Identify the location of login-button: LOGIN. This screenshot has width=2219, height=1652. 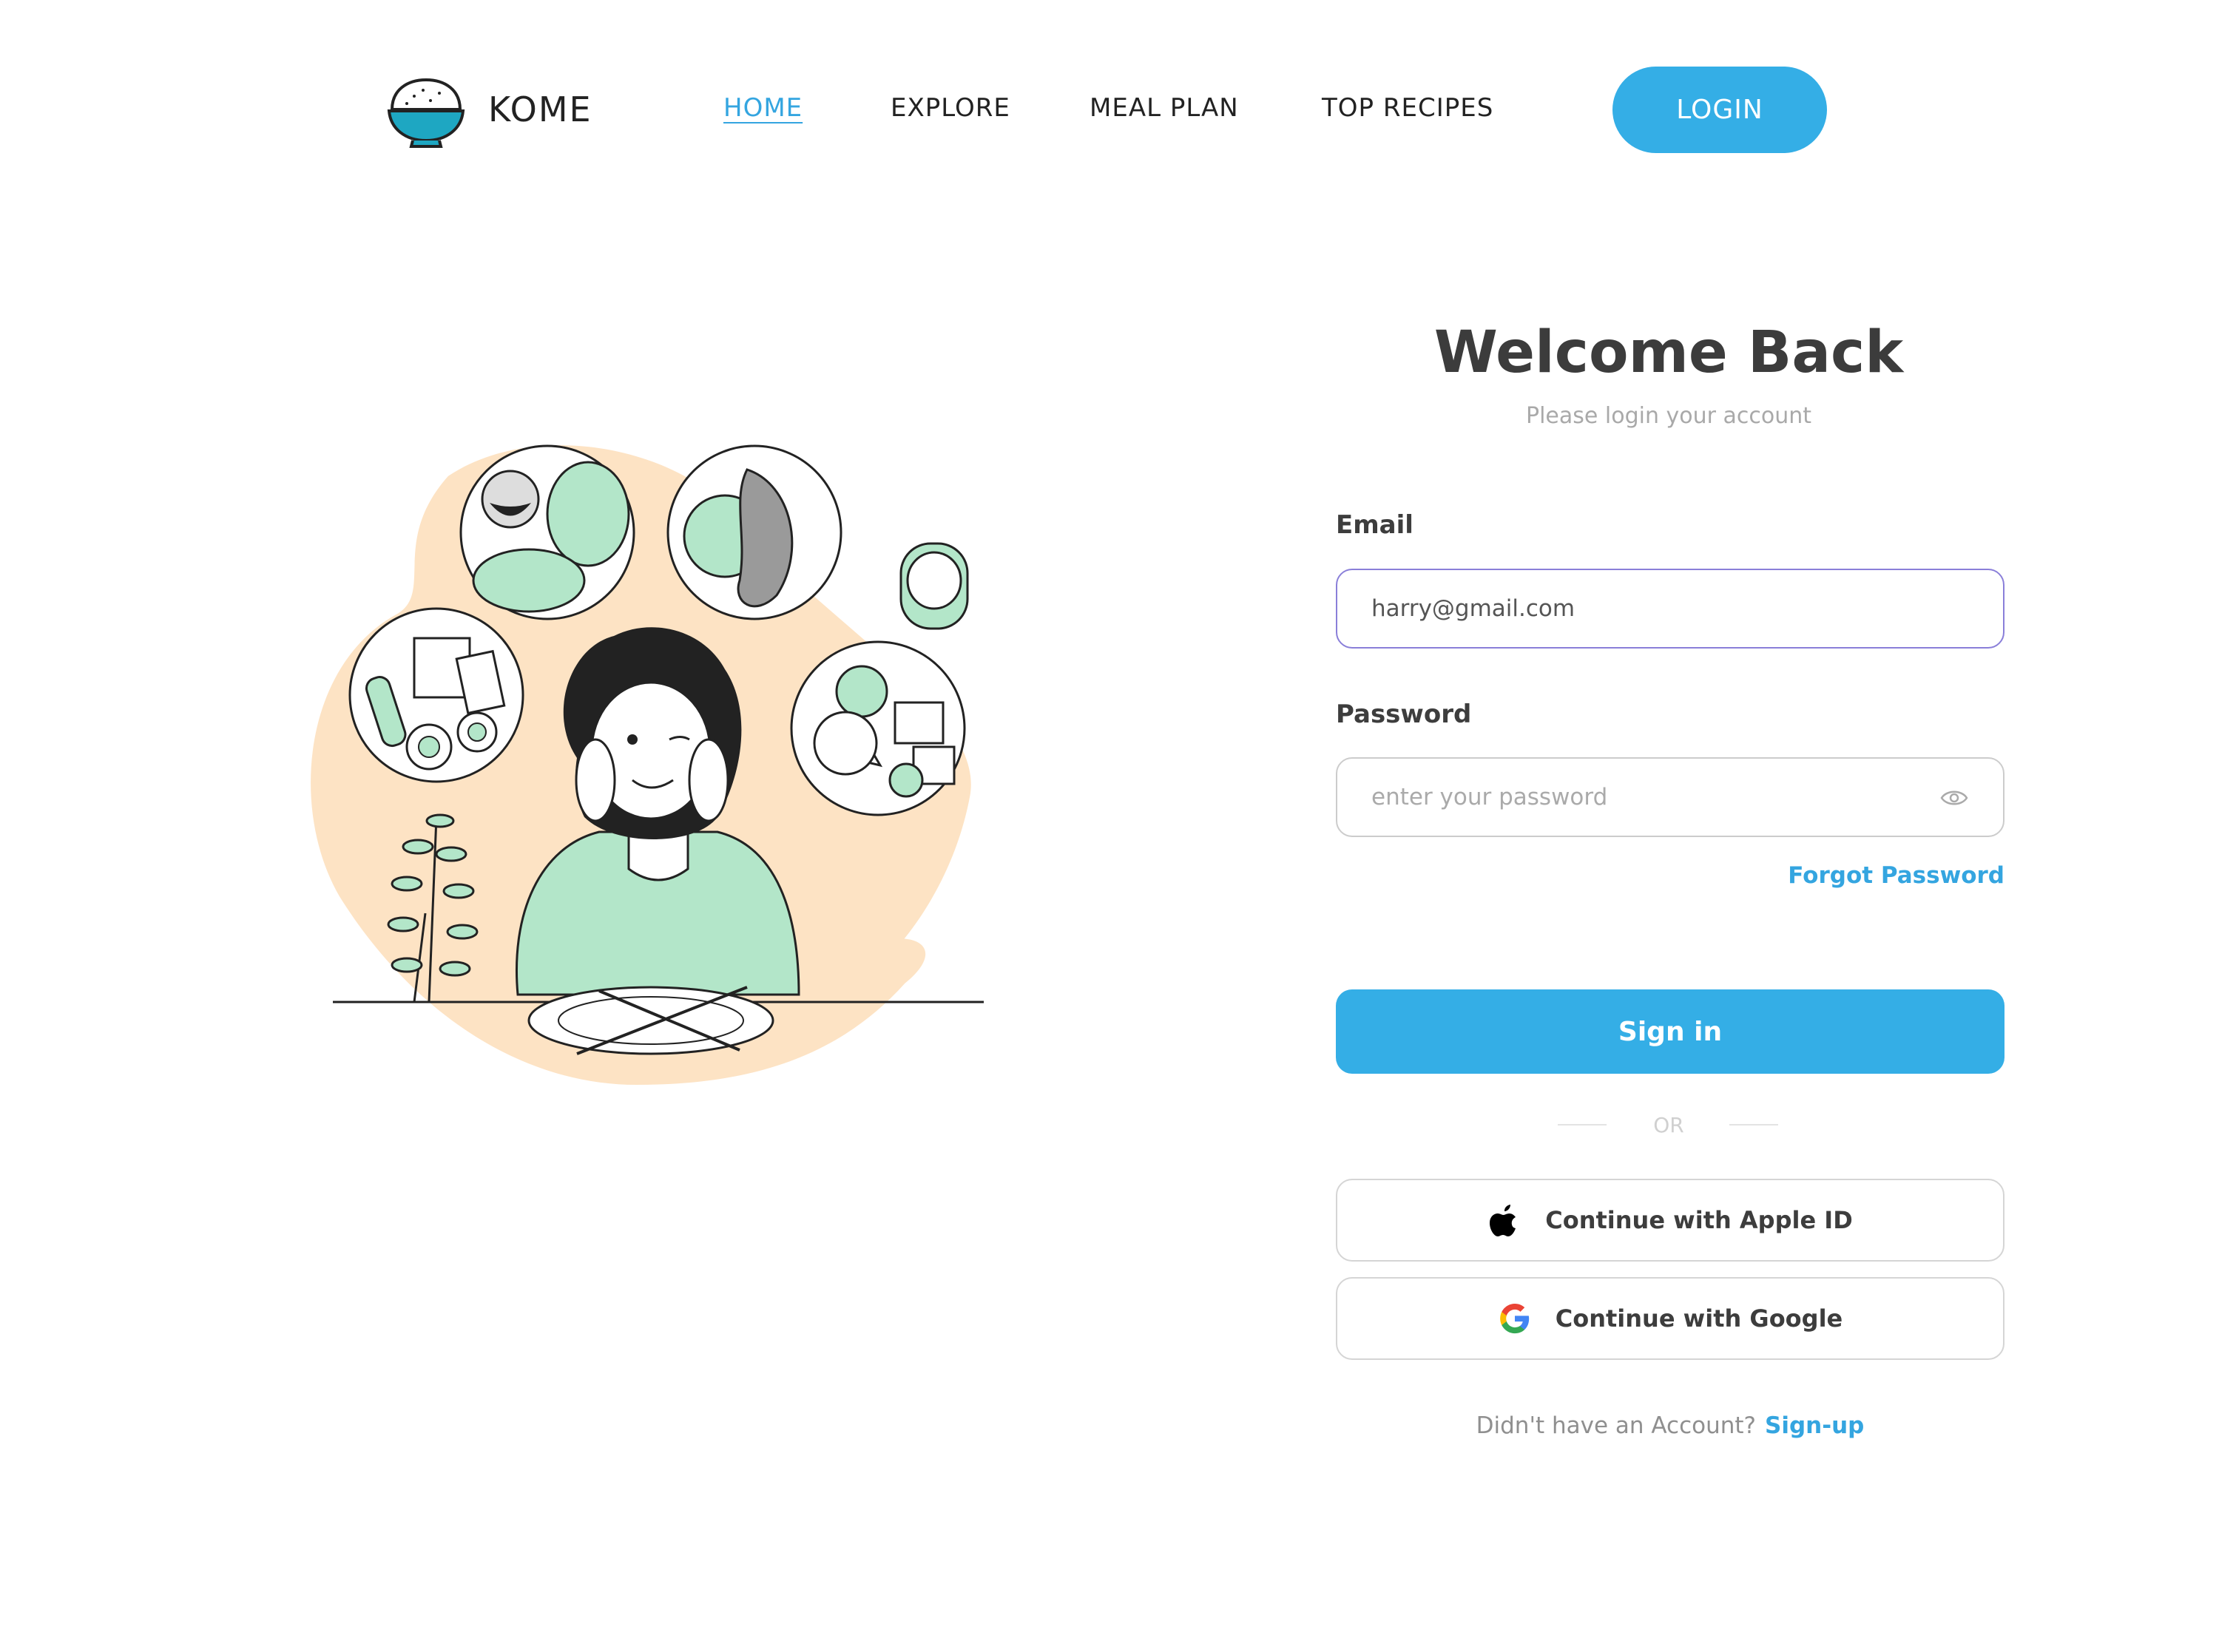
(1719, 110).